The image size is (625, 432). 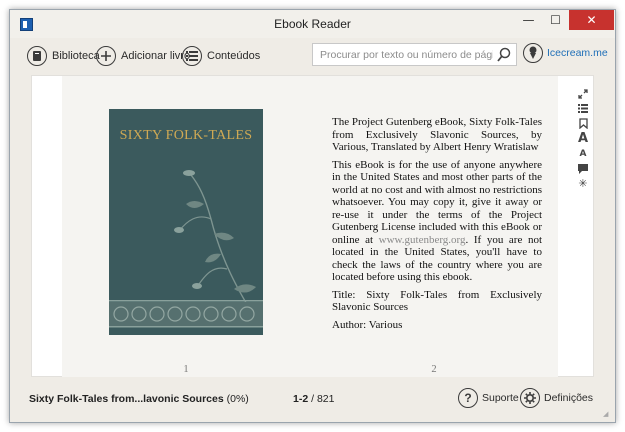 I want to click on left-page-number: 1, so click(x=186, y=369).